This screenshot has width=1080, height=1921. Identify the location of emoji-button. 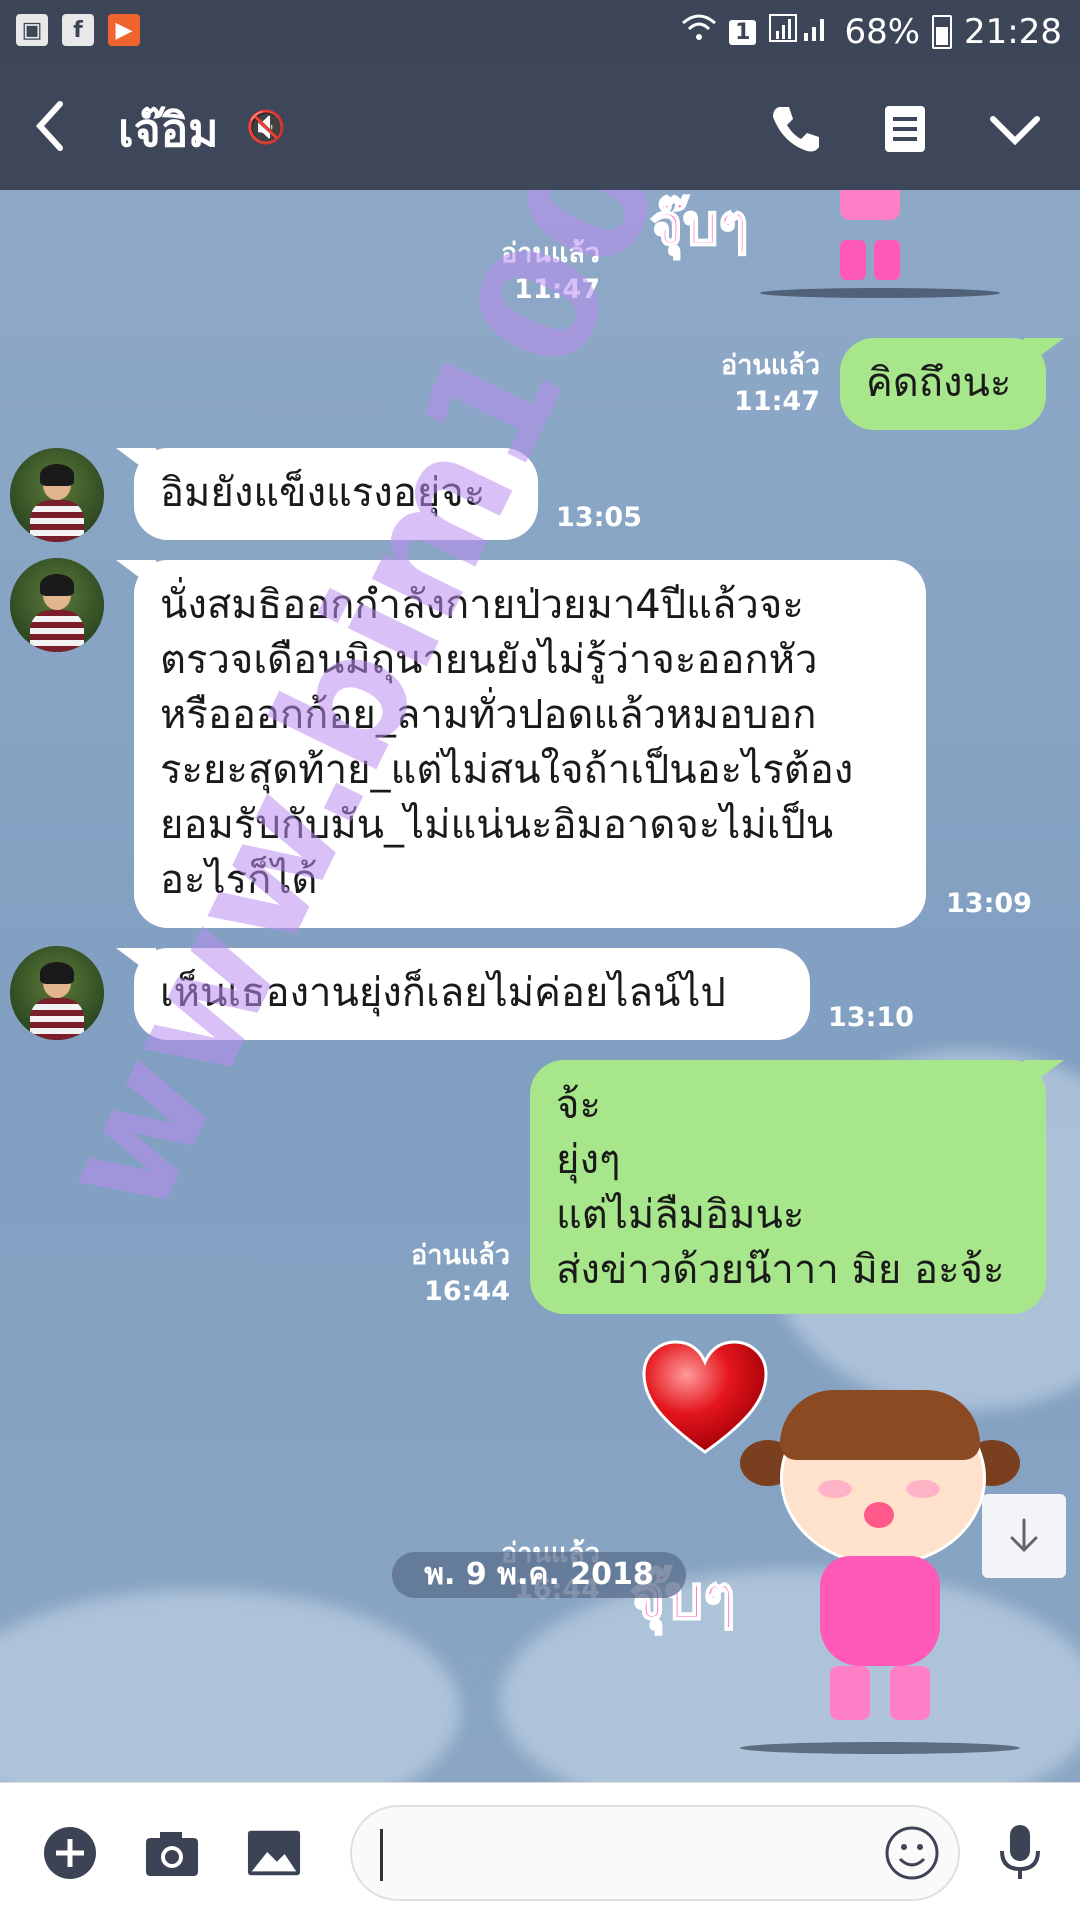
(912, 1853).